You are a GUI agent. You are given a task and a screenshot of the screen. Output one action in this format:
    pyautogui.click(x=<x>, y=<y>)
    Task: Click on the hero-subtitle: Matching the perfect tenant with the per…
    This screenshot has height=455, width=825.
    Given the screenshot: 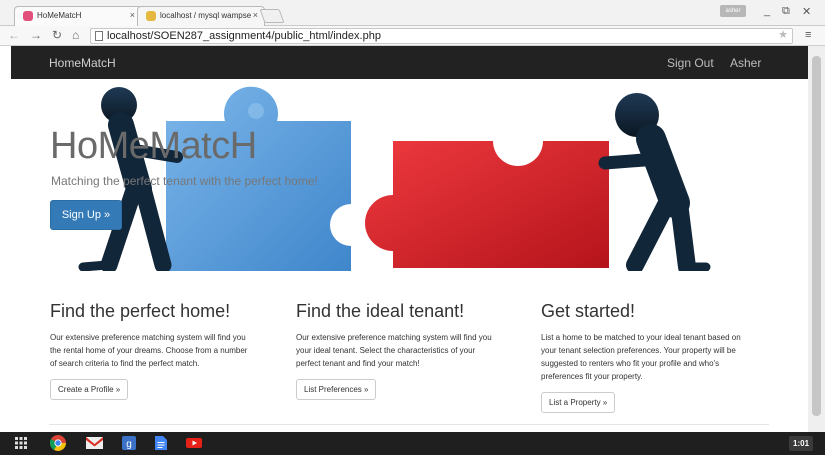 What is the action you would take?
    pyautogui.click(x=184, y=181)
    